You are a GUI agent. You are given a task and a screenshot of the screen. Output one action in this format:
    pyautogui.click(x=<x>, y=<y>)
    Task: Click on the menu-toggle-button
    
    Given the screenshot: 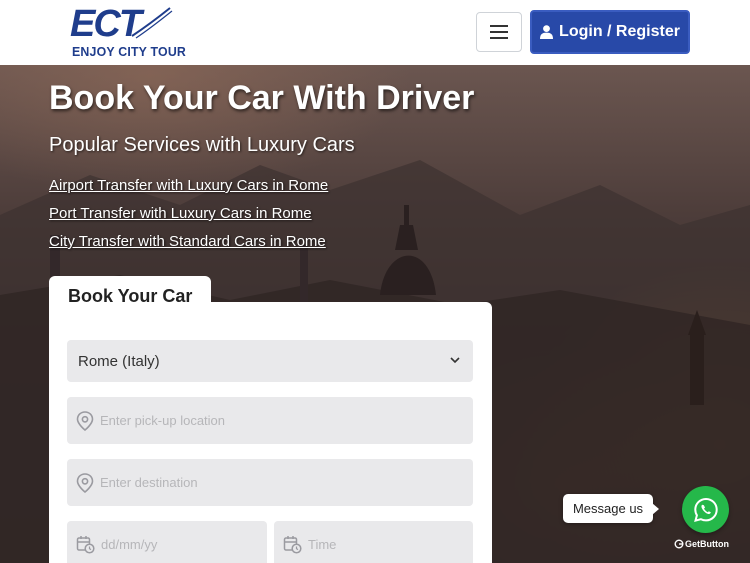 What is the action you would take?
    pyautogui.click(x=499, y=32)
    